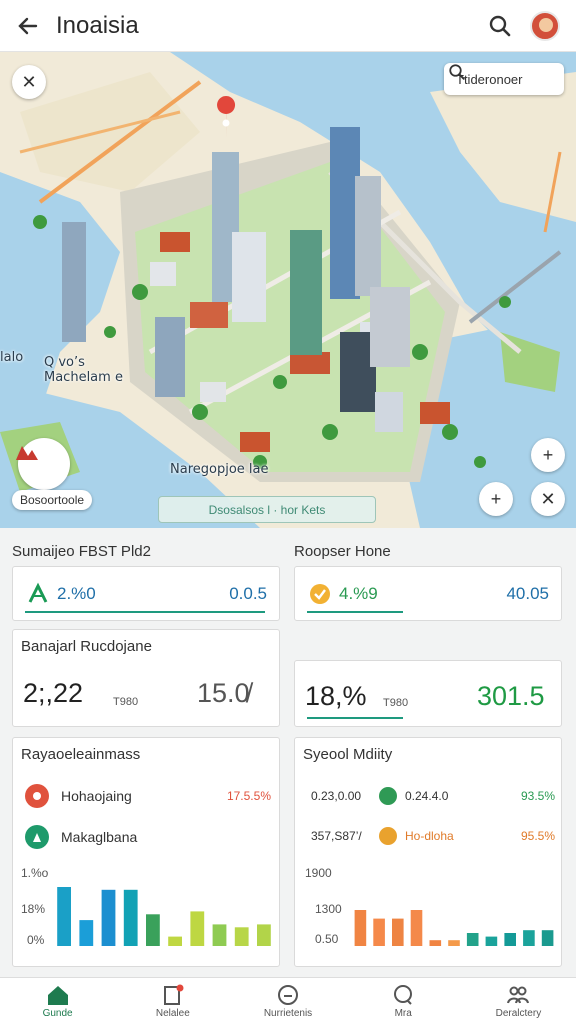 This screenshot has height=1024, width=576. What do you see at coordinates (148, 837) in the screenshot?
I see `left-legend-row-2: Makaglbana` at bounding box center [148, 837].